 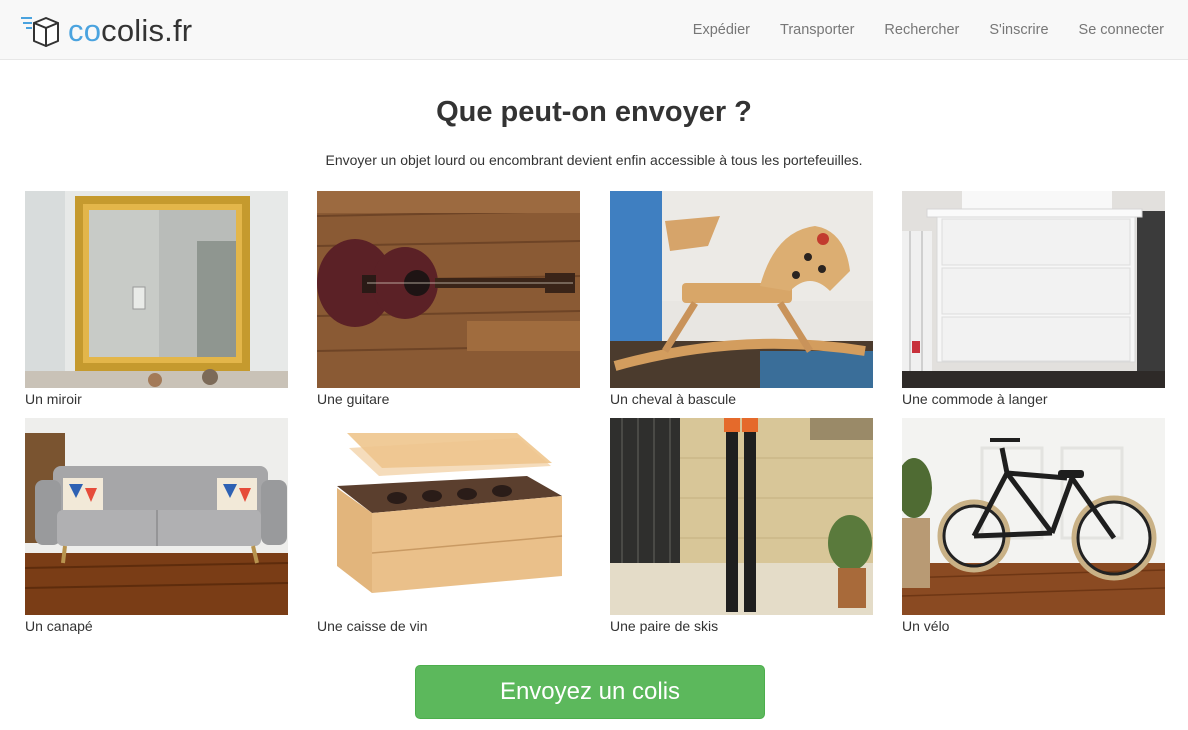 I want to click on page-title: Que peut-on envoyer ?, so click(x=594, y=112).